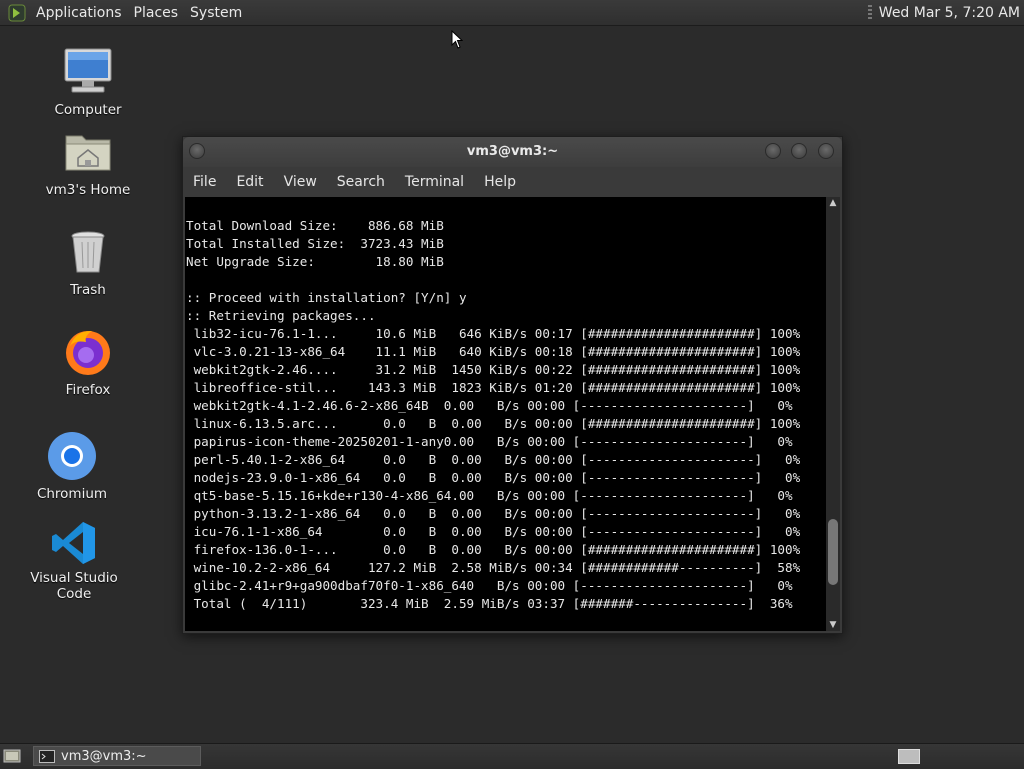 Image resolution: width=1024 pixels, height=769 pixels. What do you see at coordinates (104, 756) in the screenshot?
I see `taskbar-item-label: vm3@vm3:~` at bounding box center [104, 756].